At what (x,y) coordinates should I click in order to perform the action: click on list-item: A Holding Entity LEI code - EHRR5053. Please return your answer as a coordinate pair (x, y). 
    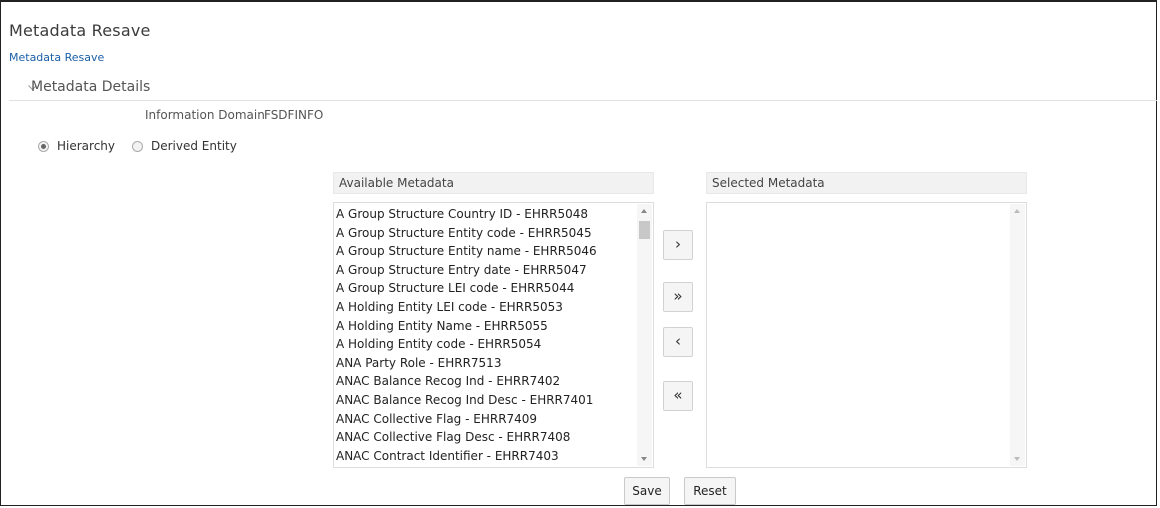
    Looking at the image, I should click on (466, 307).